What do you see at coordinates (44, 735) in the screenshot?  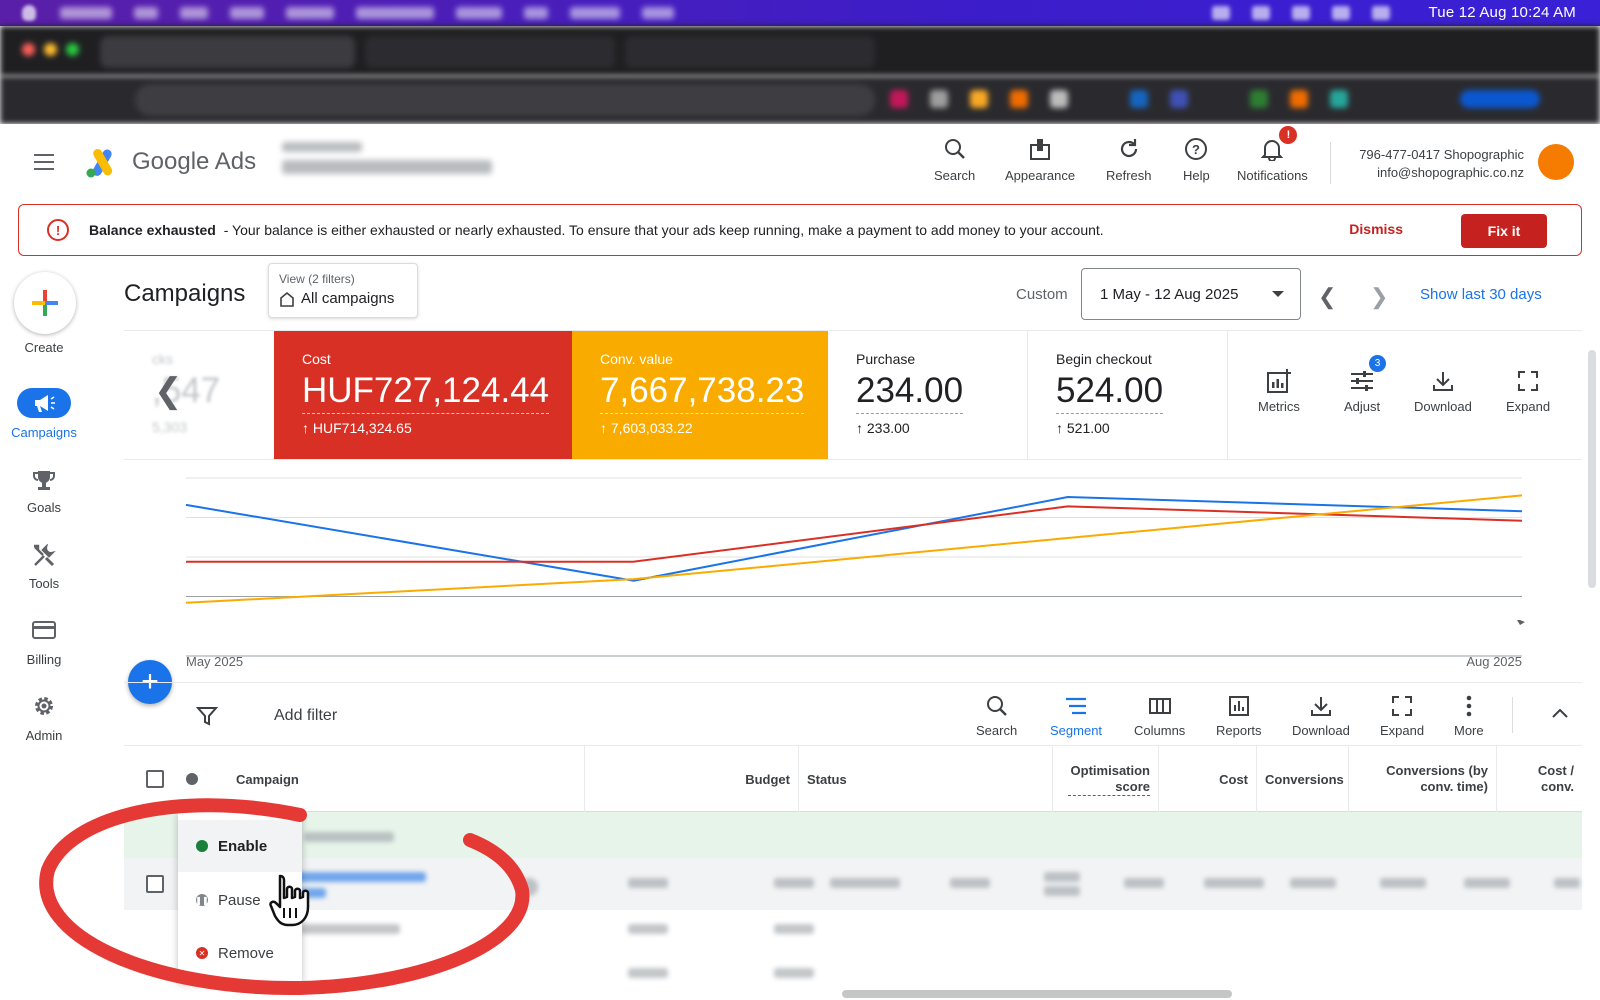 I see `nav-admin-label: Admin` at bounding box center [44, 735].